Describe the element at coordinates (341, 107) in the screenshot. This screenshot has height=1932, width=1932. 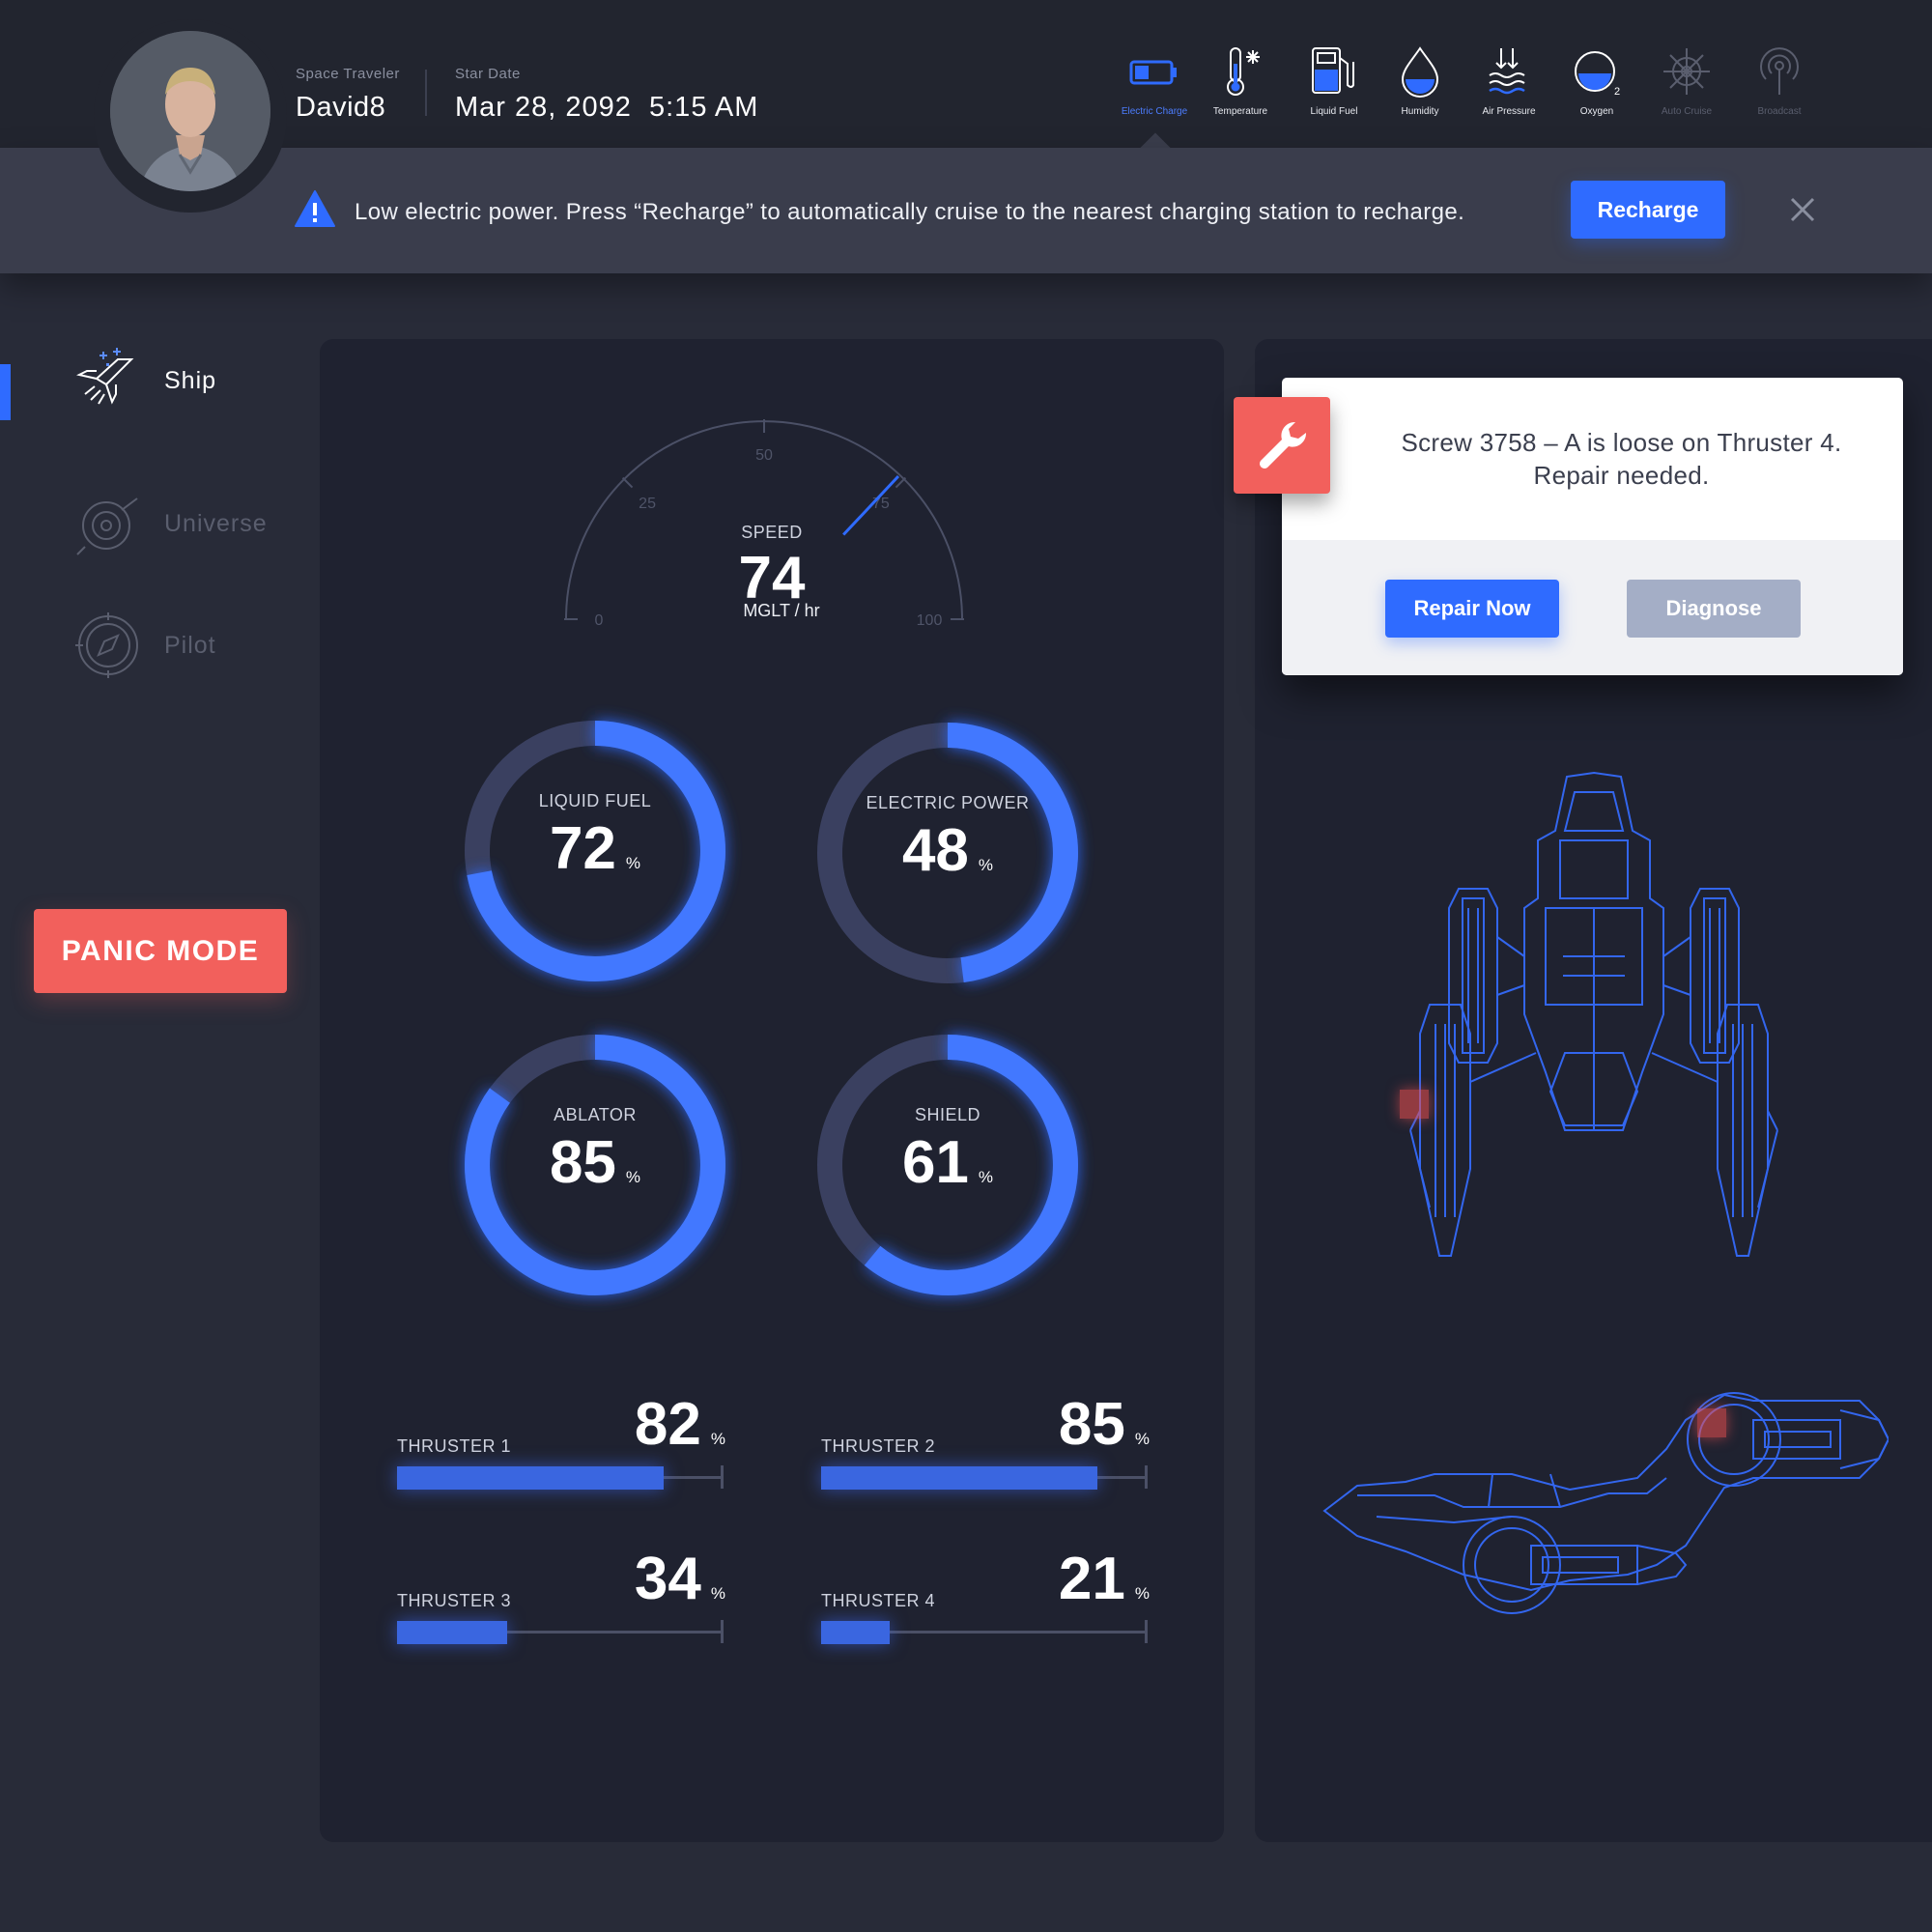
I see `traveler-name: David8` at that location.